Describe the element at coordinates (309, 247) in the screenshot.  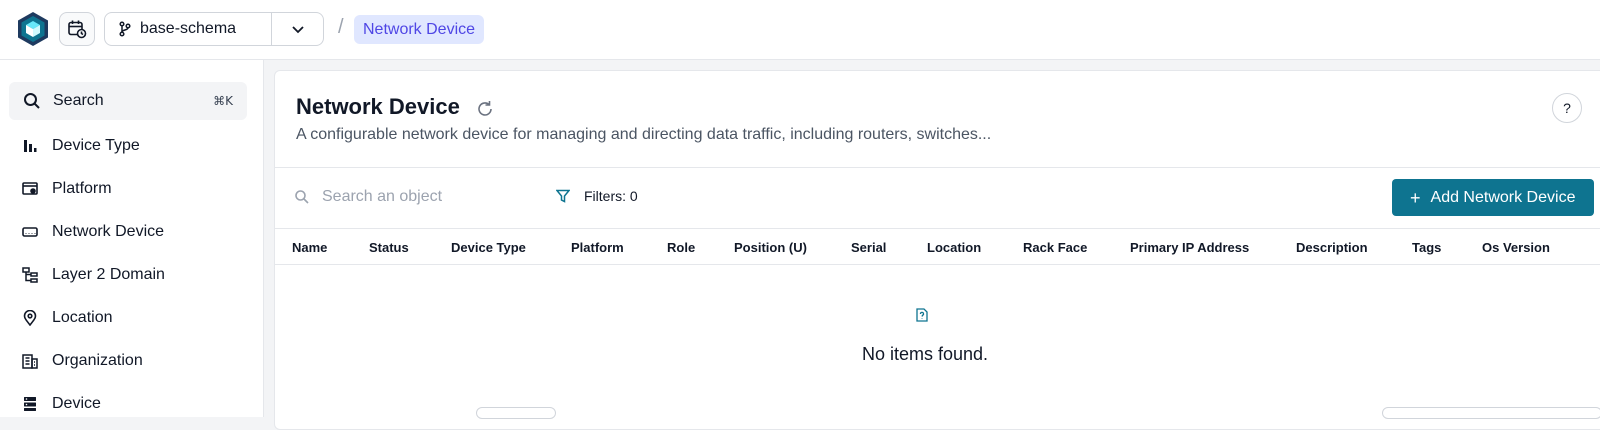
I see `column-header-name: Name` at that location.